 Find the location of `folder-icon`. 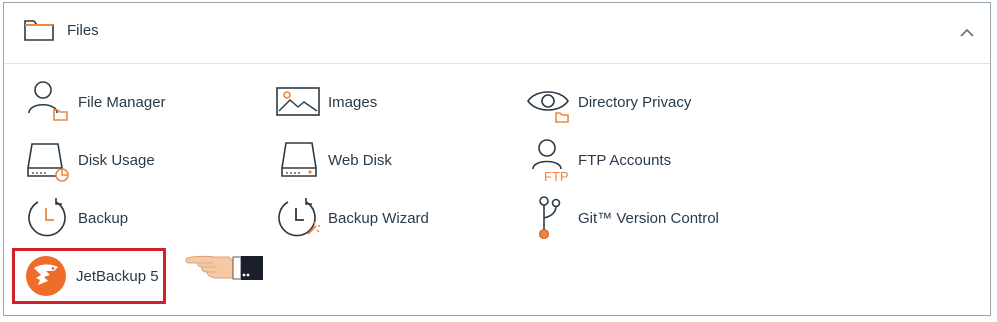

folder-icon is located at coordinates (39, 32).